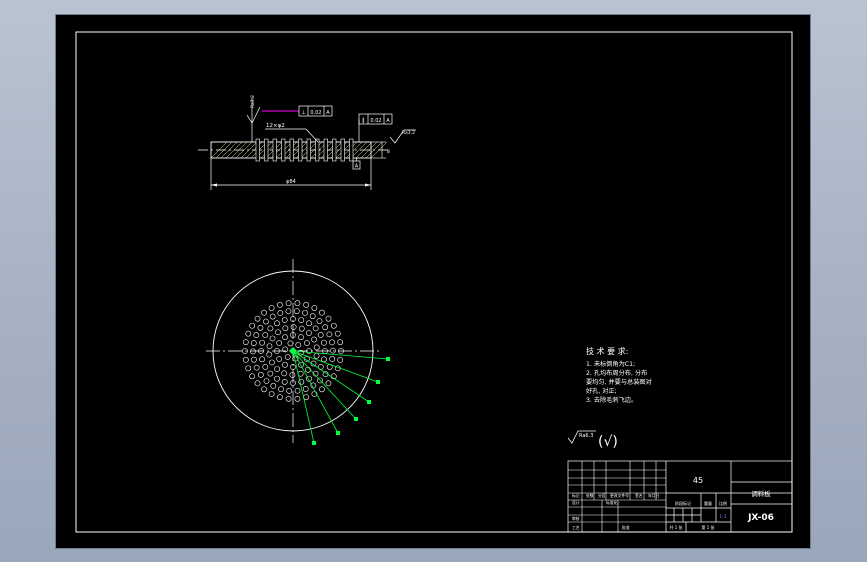 The image size is (867, 562). I want to click on tb-row-label-5: 年月日, so click(654, 495).